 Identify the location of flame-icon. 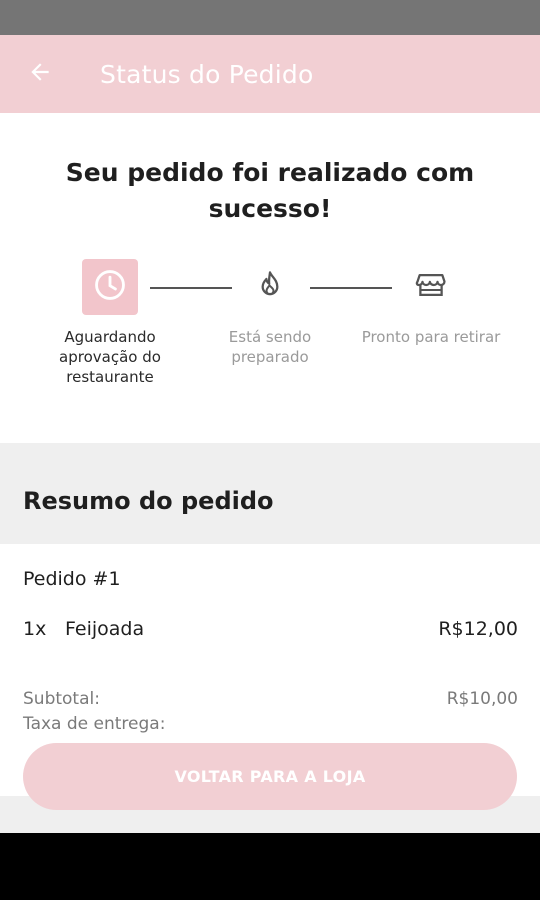
(270, 287).